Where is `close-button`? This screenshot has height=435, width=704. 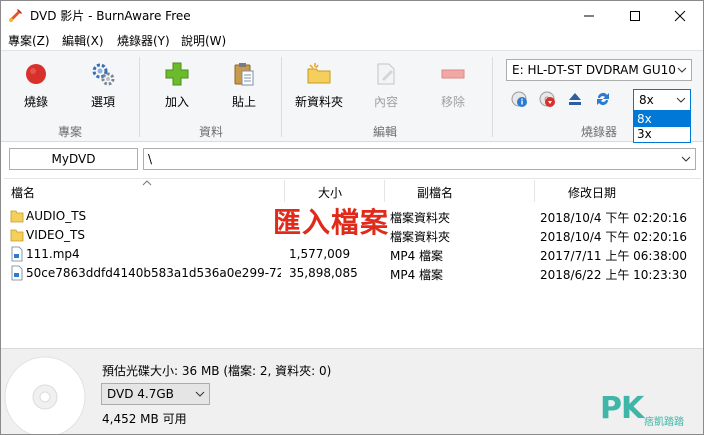
close-button is located at coordinates (680, 15).